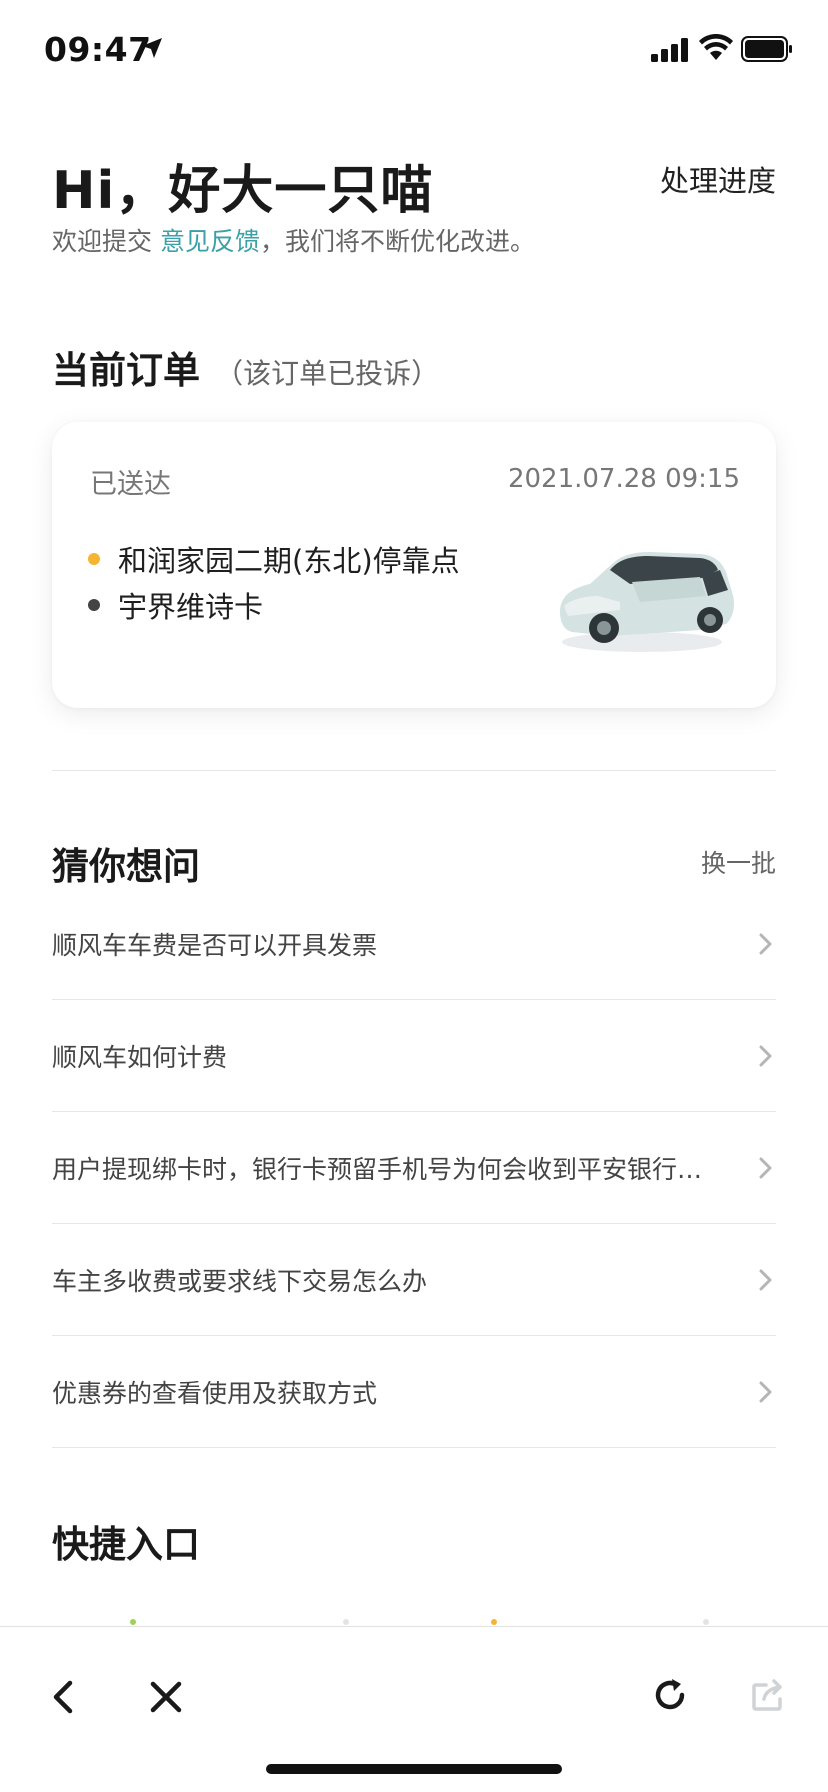 This screenshot has width=828, height=1792. What do you see at coordinates (289, 561) in the screenshot?
I see `pickup-location: 和润家园二期(东北)停靠点` at bounding box center [289, 561].